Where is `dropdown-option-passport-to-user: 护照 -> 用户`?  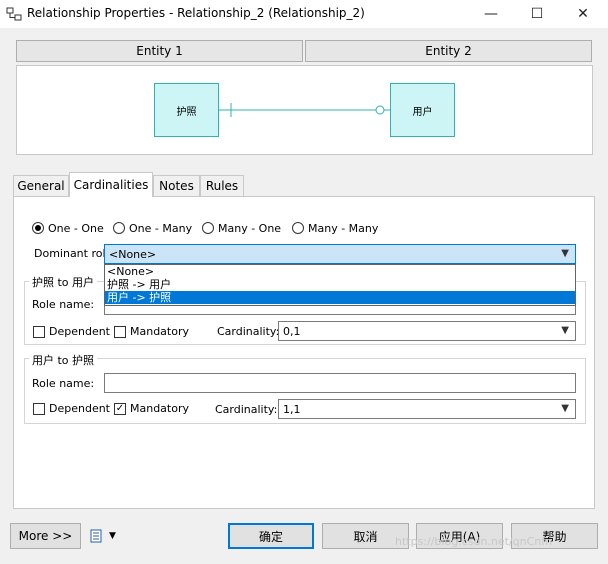 dropdown-option-passport-to-user: 护照 -> 用户 is located at coordinates (340, 284).